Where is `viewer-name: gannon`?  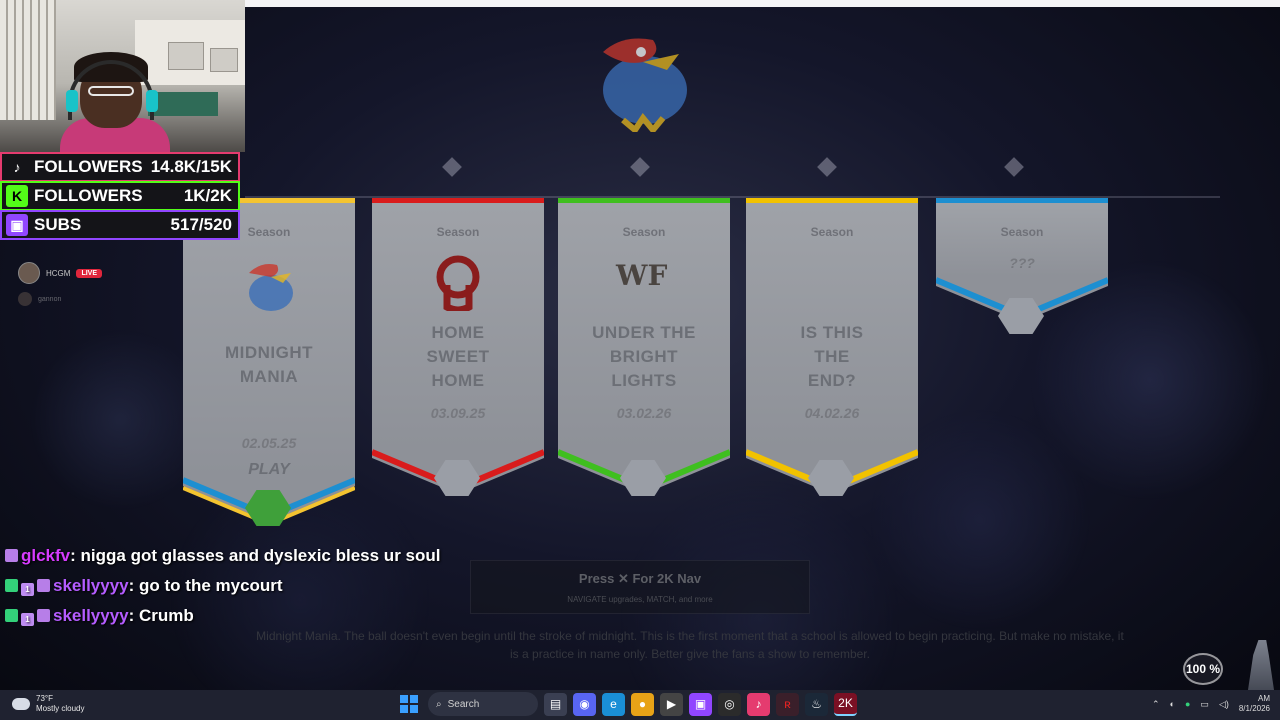 viewer-name: gannon is located at coordinates (50, 299).